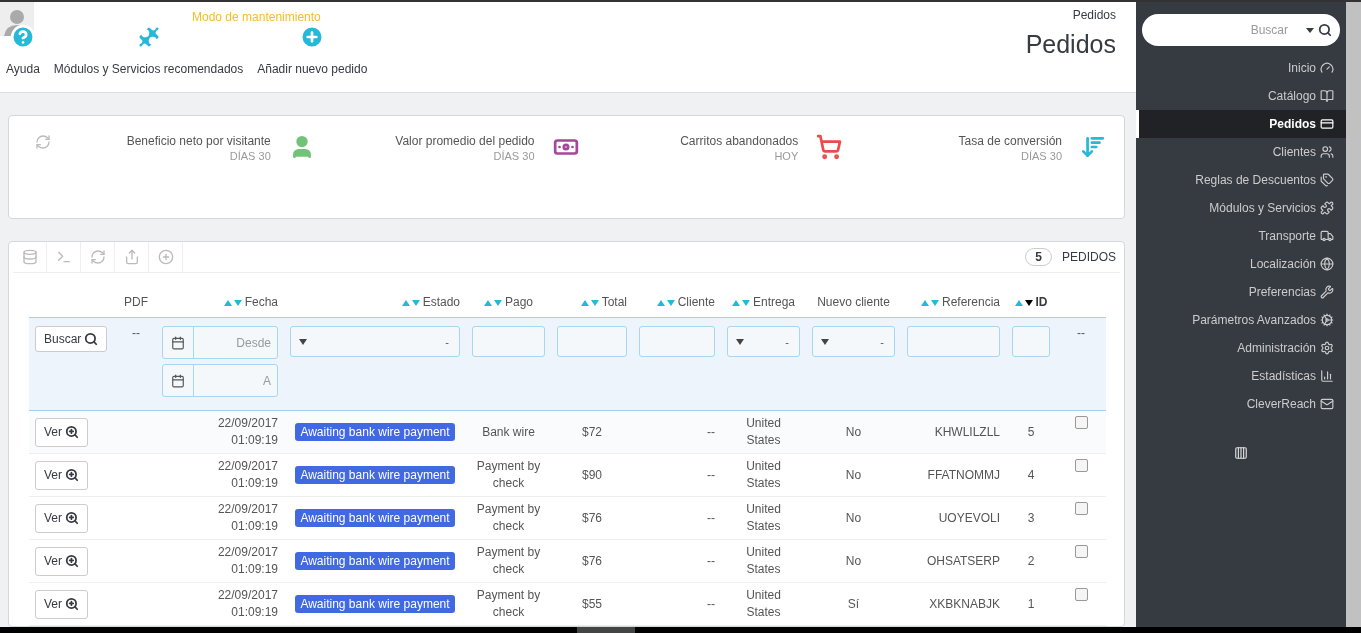 This screenshot has height=633, width=1361. Describe the element at coordinates (71, 339) in the screenshot. I see `search-button: Buscar` at that location.